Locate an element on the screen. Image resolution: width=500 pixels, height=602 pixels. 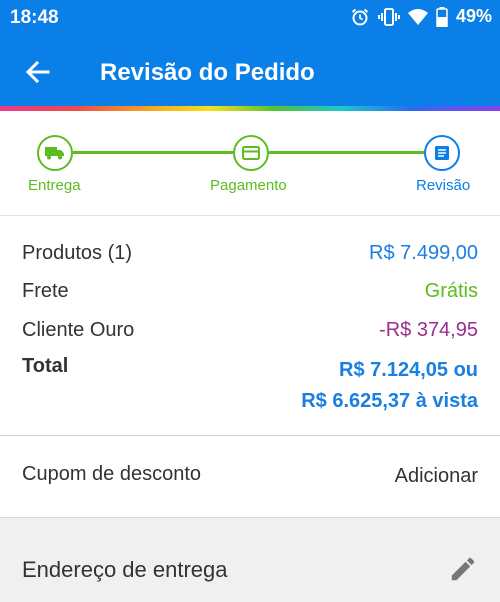
total-cash: R$ 6.625,37 à vista is located at coordinates (389, 401).